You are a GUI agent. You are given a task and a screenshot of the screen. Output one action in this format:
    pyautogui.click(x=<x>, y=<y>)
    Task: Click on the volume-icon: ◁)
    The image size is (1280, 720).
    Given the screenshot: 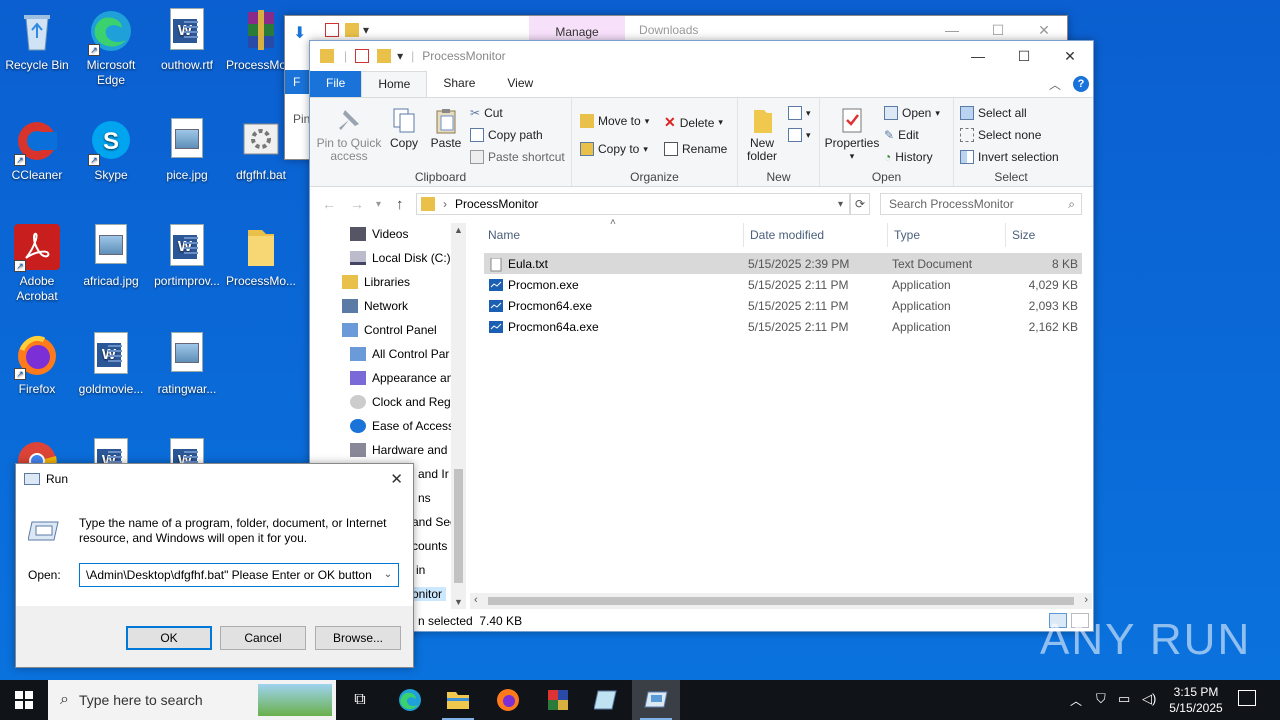 What is the action you would take?
    pyautogui.click(x=1149, y=699)
    